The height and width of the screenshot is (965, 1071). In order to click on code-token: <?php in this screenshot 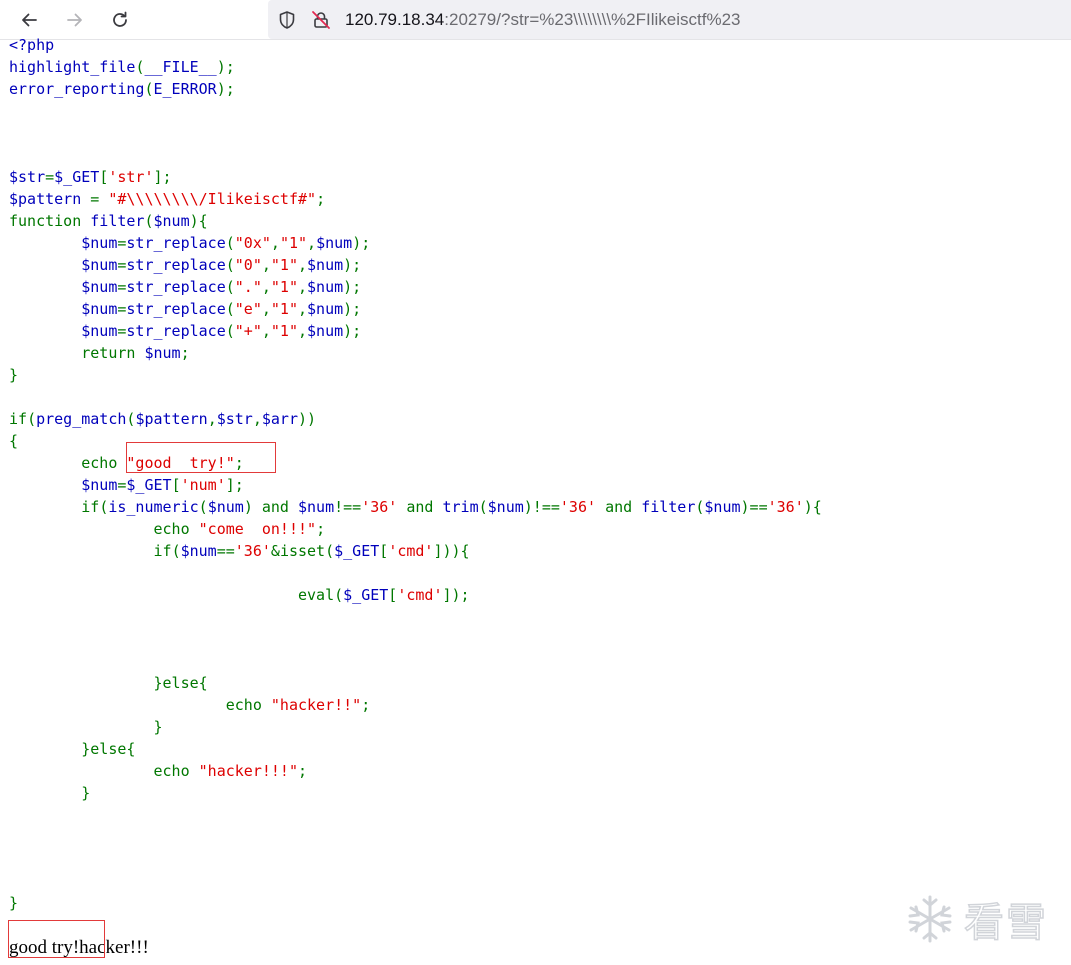, I will do `click(32, 45)`.